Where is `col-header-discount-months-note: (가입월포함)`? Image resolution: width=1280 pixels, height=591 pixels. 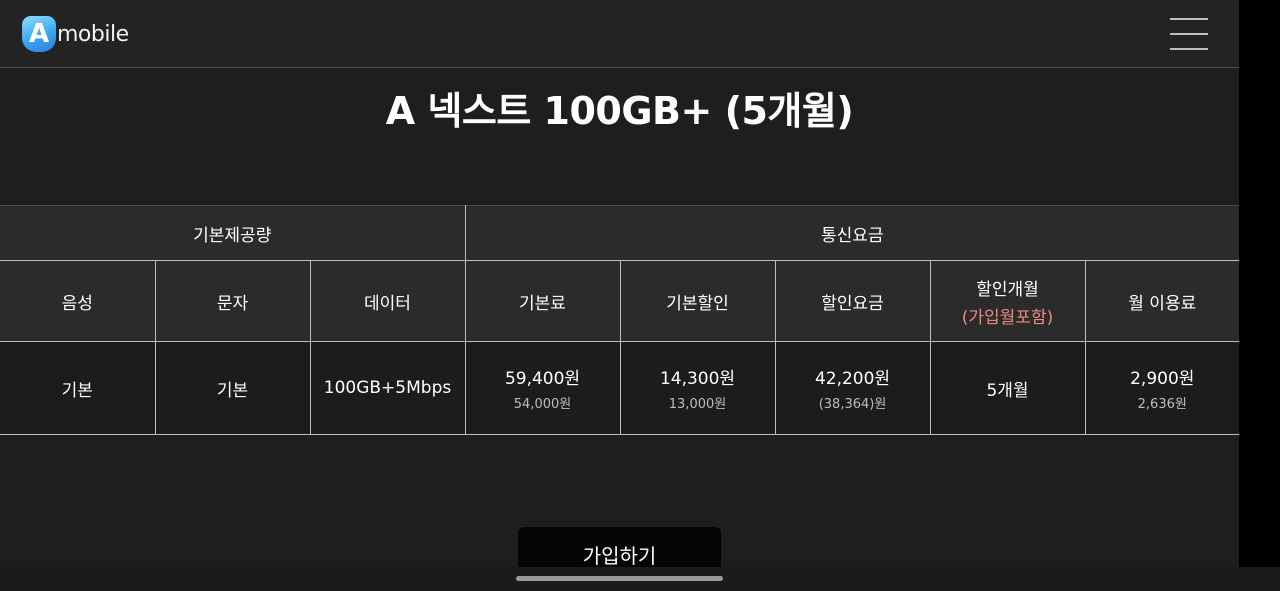 col-header-discount-months-note: (가입월포함) is located at coordinates (1007, 317).